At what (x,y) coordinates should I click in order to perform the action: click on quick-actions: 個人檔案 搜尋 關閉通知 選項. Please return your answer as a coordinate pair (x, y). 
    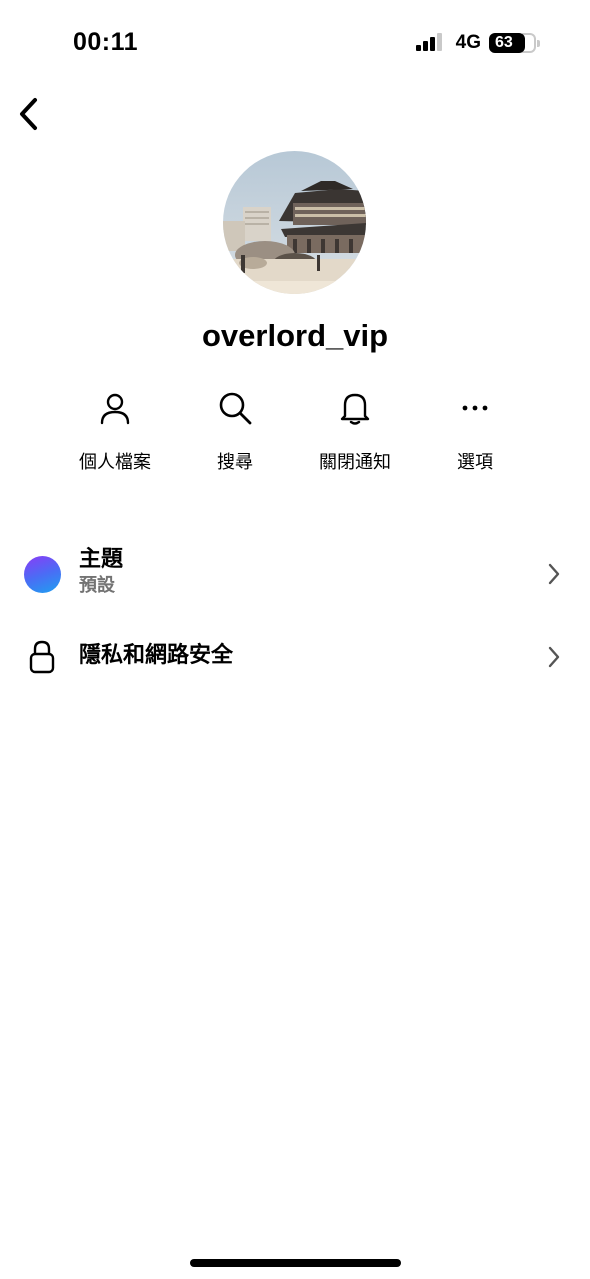
    Looking at the image, I should click on (295, 431).